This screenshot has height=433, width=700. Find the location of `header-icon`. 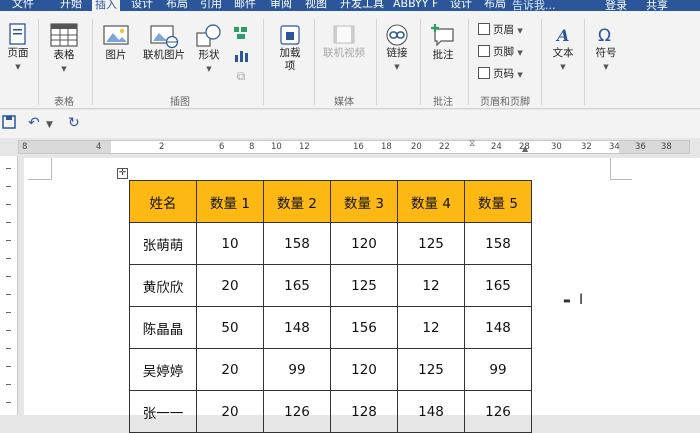

header-icon is located at coordinates (484, 29).